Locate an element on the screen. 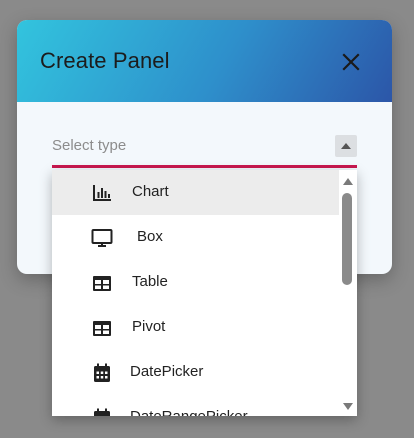 This screenshot has height=438, width=414. scroll-up-arrow-icon is located at coordinates (348, 181).